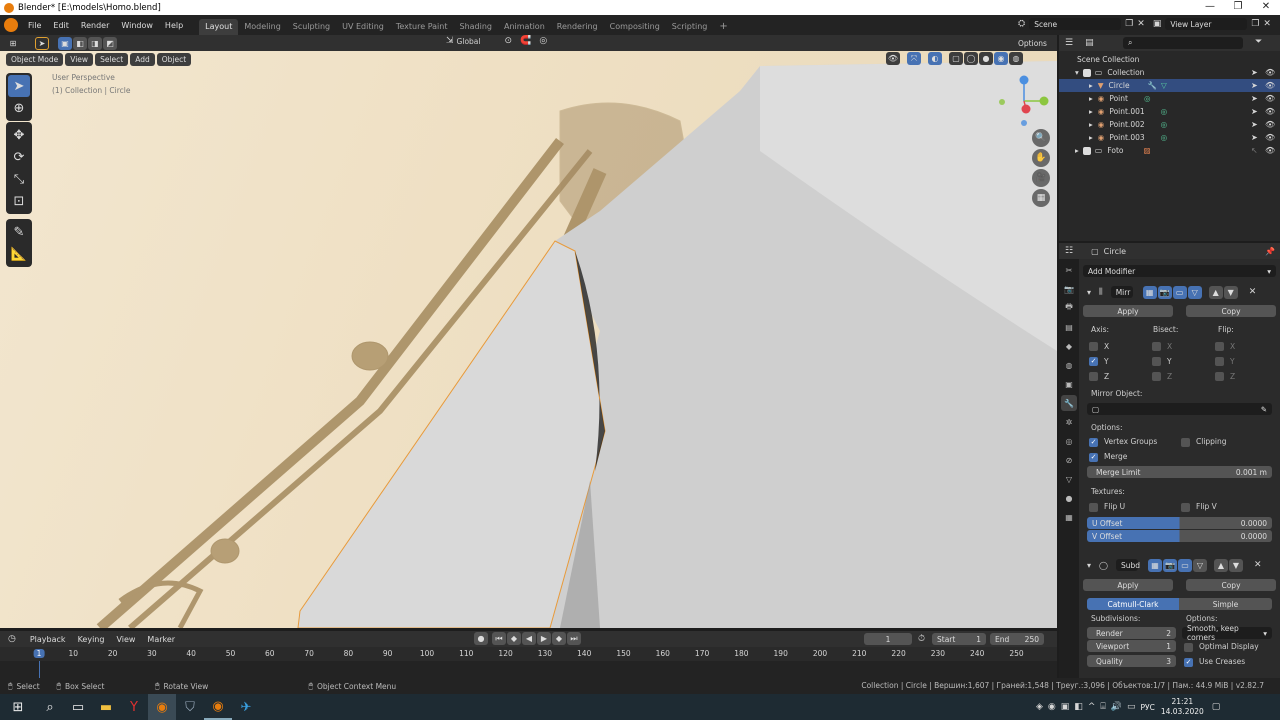 The width and height of the screenshot is (1280, 720). What do you see at coordinates (219, 27) in the screenshot?
I see `tab-layout: Layout` at bounding box center [219, 27].